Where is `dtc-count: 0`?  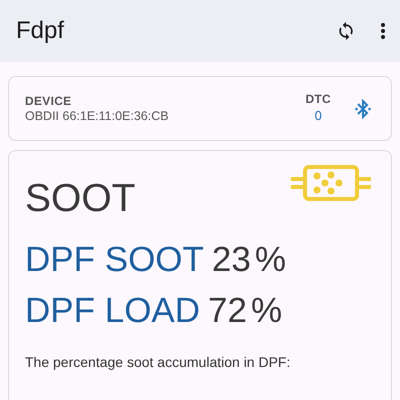 dtc-count: 0 is located at coordinates (318, 115).